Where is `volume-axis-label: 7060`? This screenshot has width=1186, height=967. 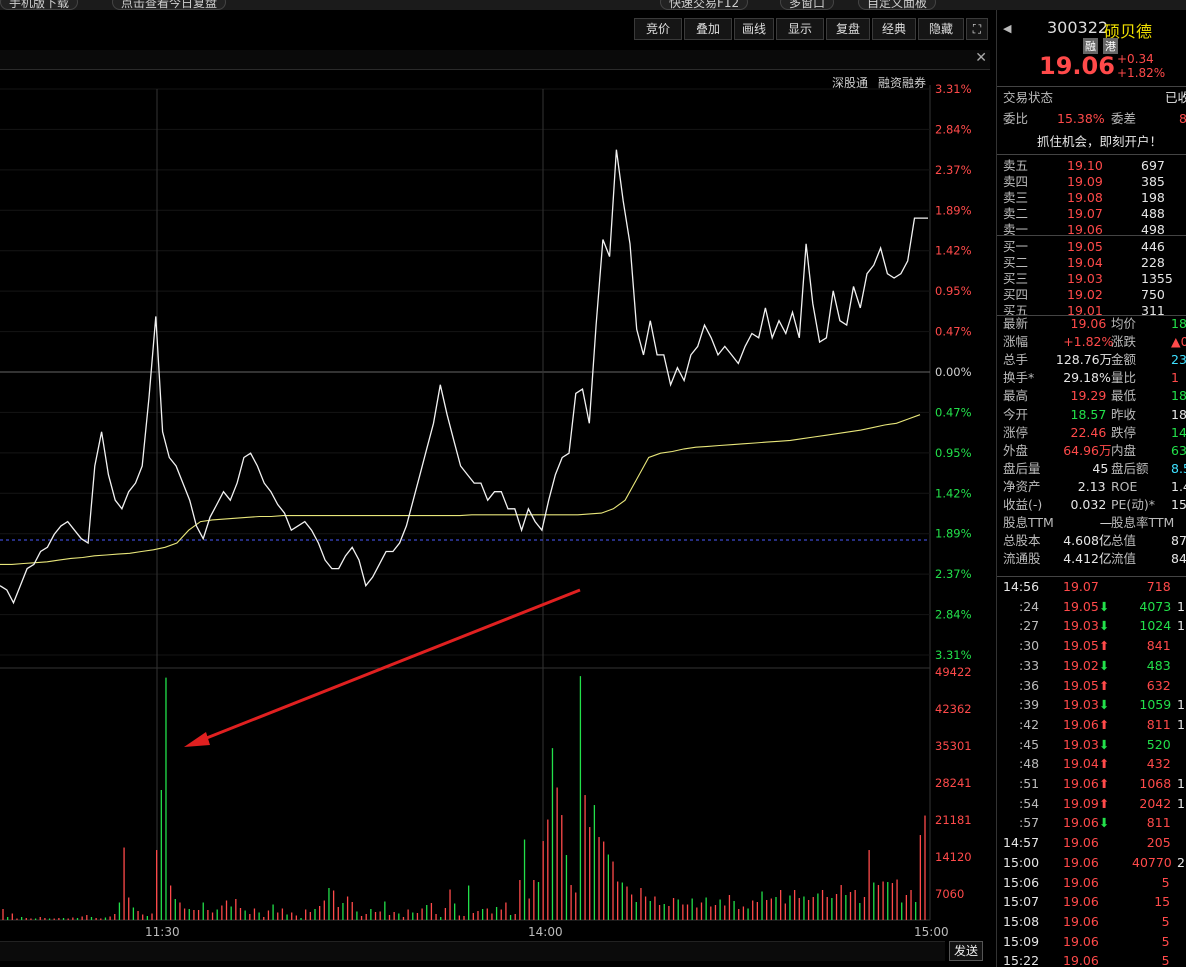
volume-axis-label: 7060 is located at coordinates (949, 894).